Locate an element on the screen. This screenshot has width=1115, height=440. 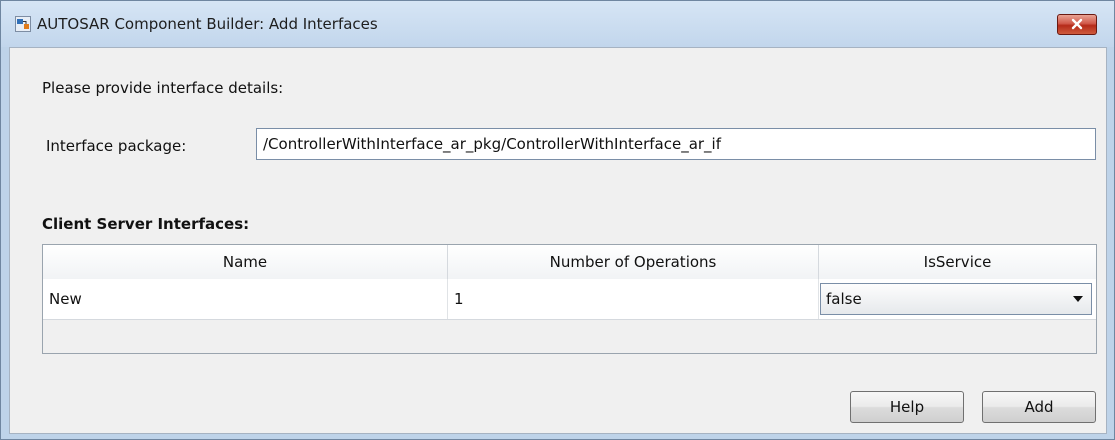
close-icon is located at coordinates (1077, 24).